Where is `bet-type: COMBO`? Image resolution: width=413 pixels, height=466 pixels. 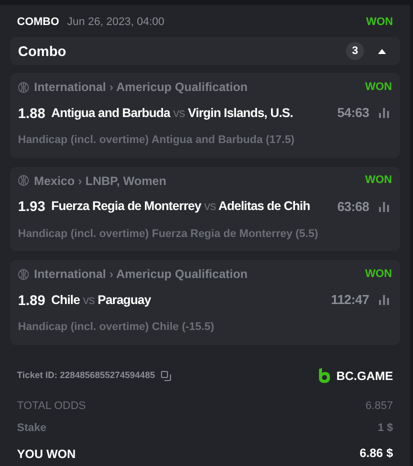 bet-type: COMBO is located at coordinates (38, 22).